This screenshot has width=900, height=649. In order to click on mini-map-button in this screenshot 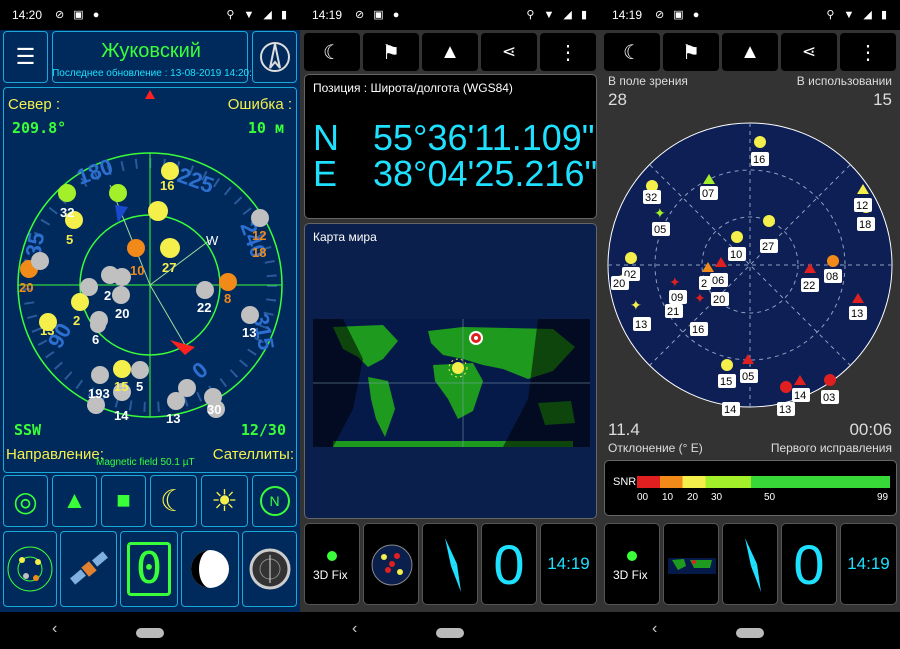, I will do `click(691, 564)`.